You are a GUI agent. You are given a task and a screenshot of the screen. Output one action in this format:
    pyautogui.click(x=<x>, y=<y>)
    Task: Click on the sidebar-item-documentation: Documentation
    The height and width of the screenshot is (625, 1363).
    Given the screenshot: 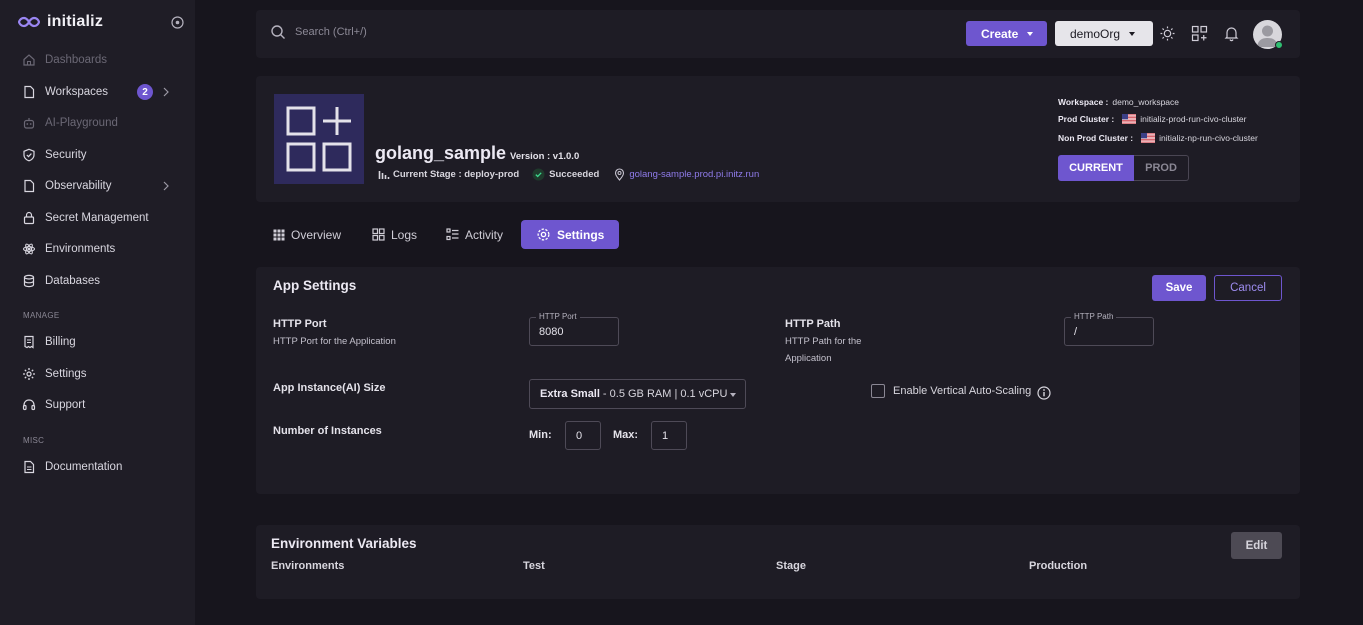 What is the action you would take?
    pyautogui.click(x=102, y=467)
    